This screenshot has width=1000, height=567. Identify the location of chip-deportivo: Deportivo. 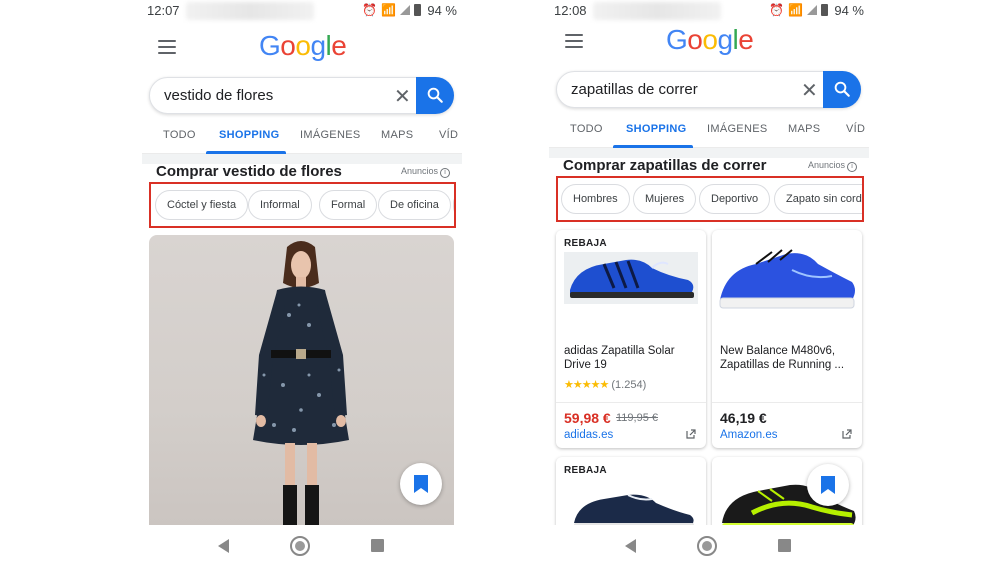
(735, 199).